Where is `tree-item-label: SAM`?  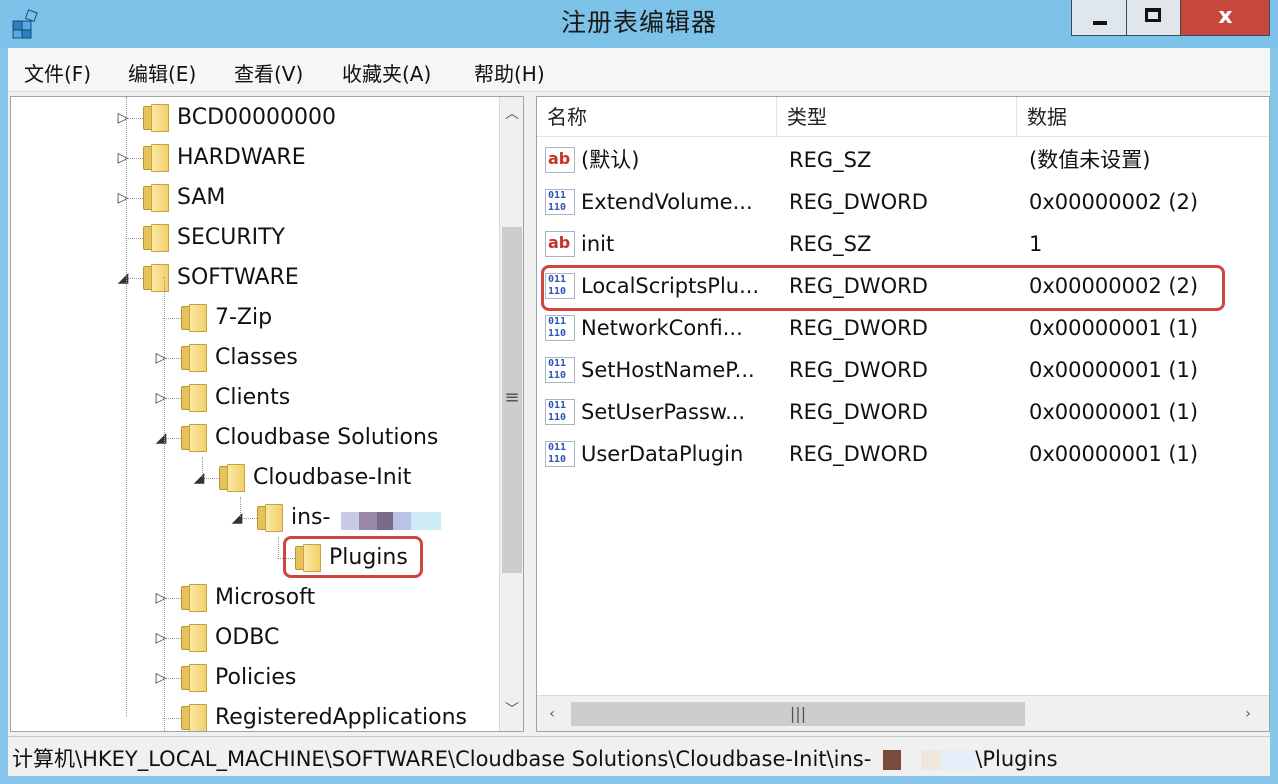 tree-item-label: SAM is located at coordinates (201, 197).